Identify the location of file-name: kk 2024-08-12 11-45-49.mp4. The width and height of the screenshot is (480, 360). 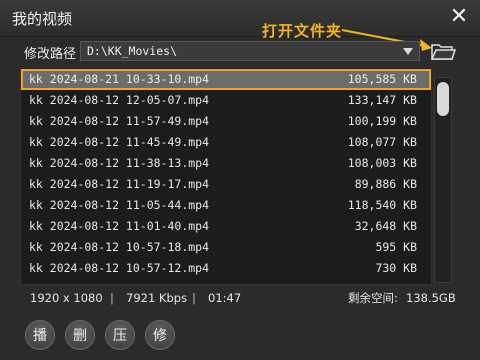
(119, 142).